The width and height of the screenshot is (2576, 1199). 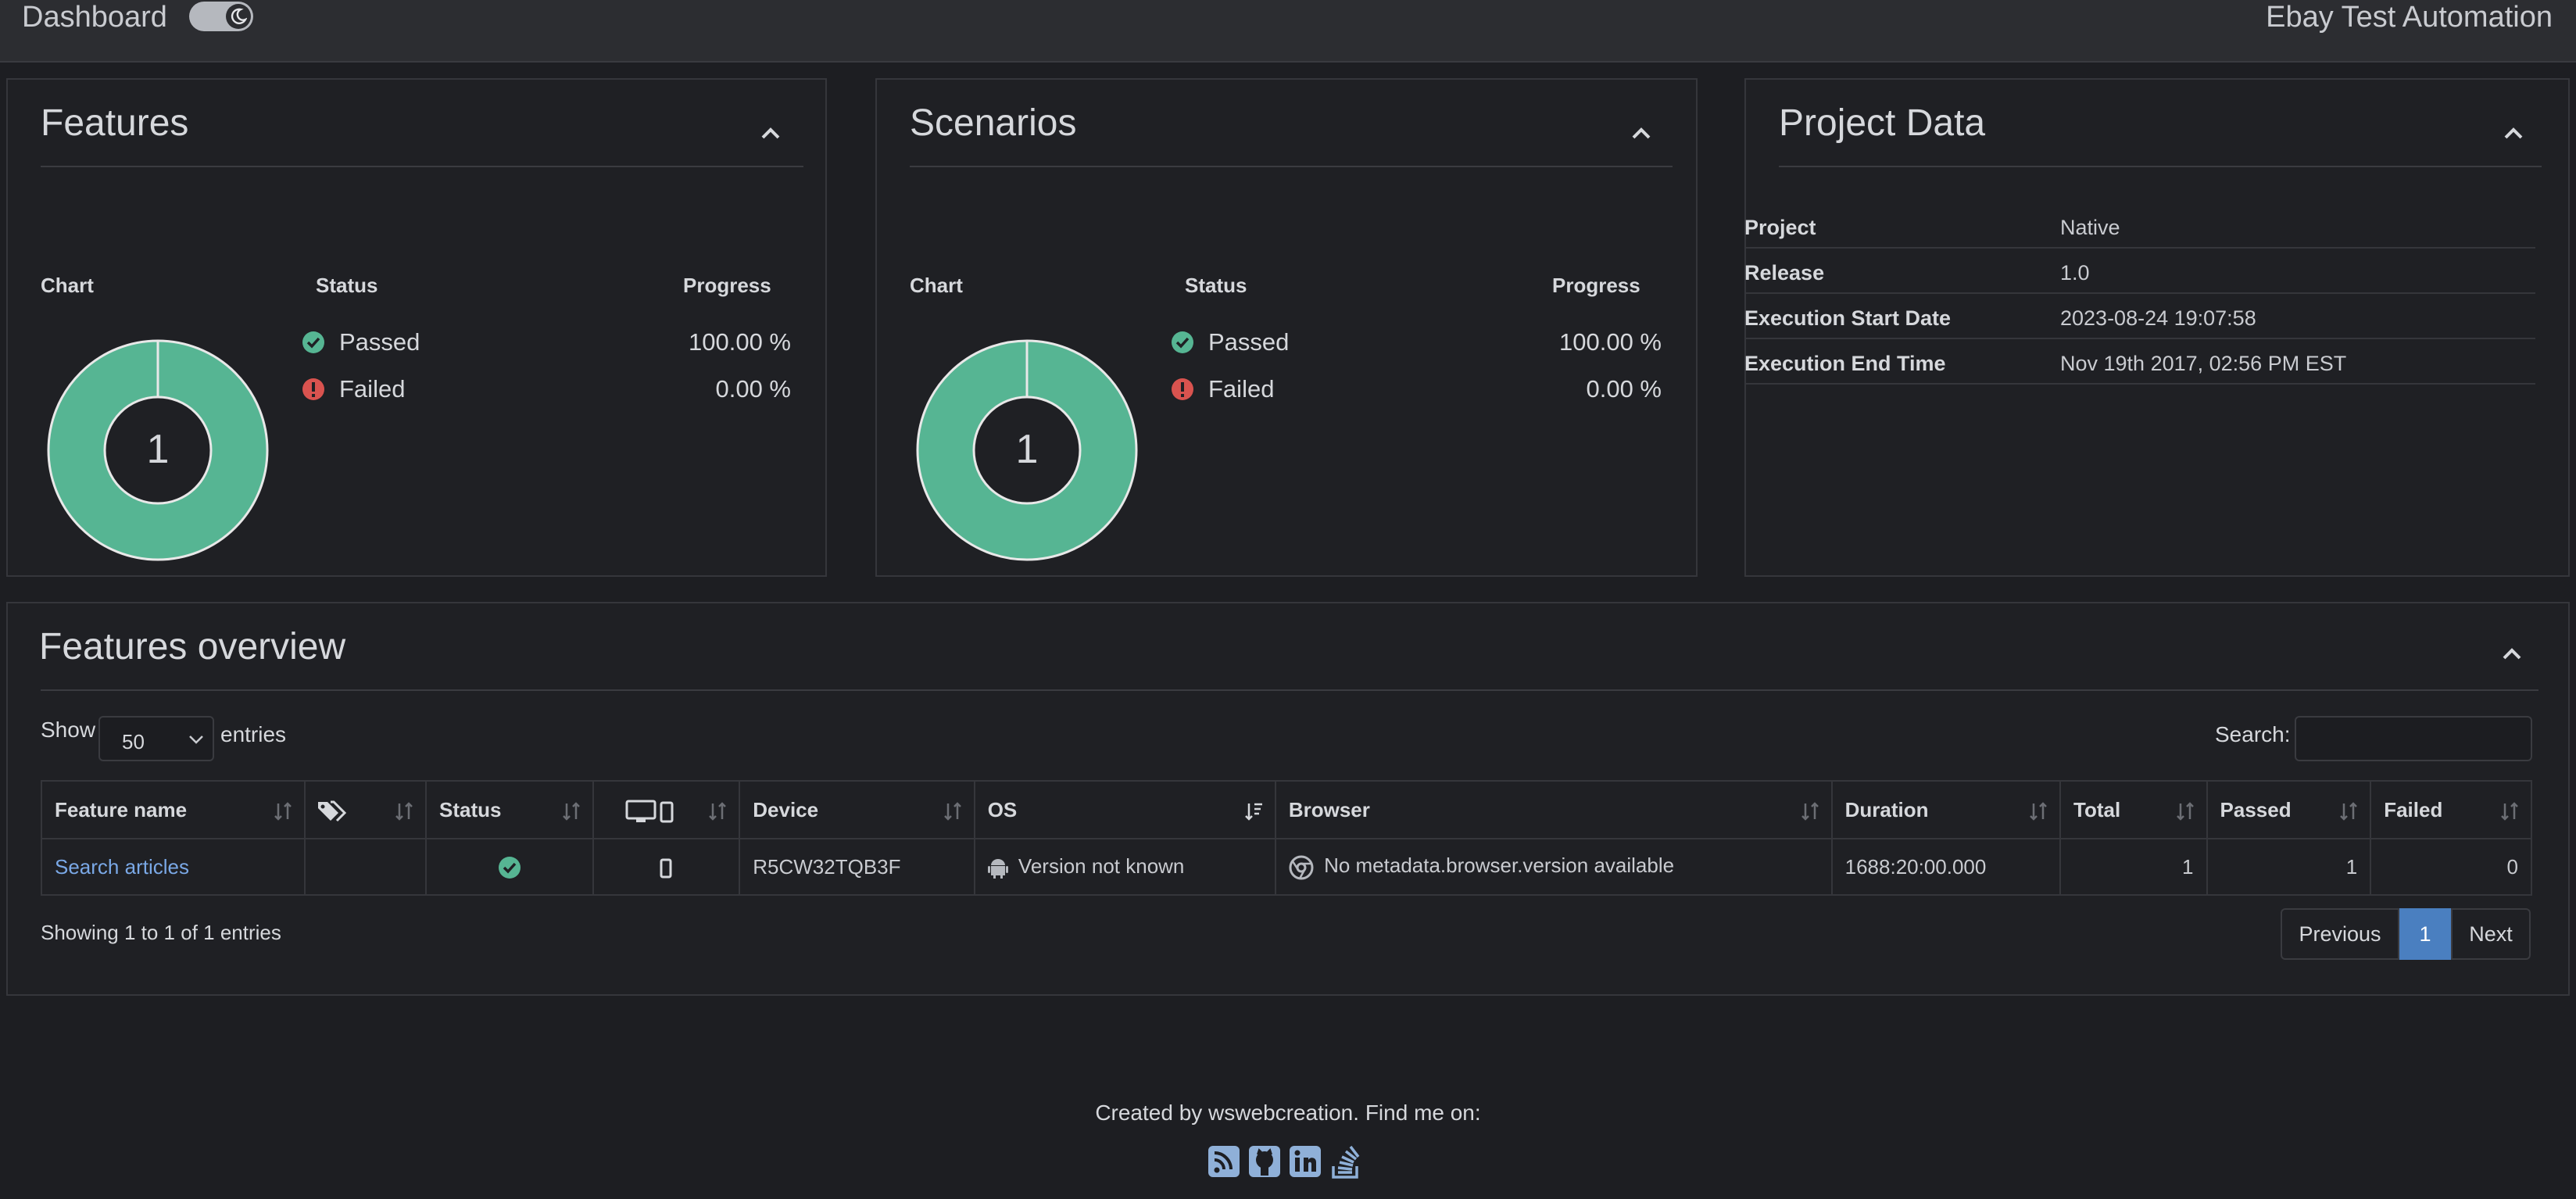 I want to click on project-data-key: Project, so click(x=1780, y=227).